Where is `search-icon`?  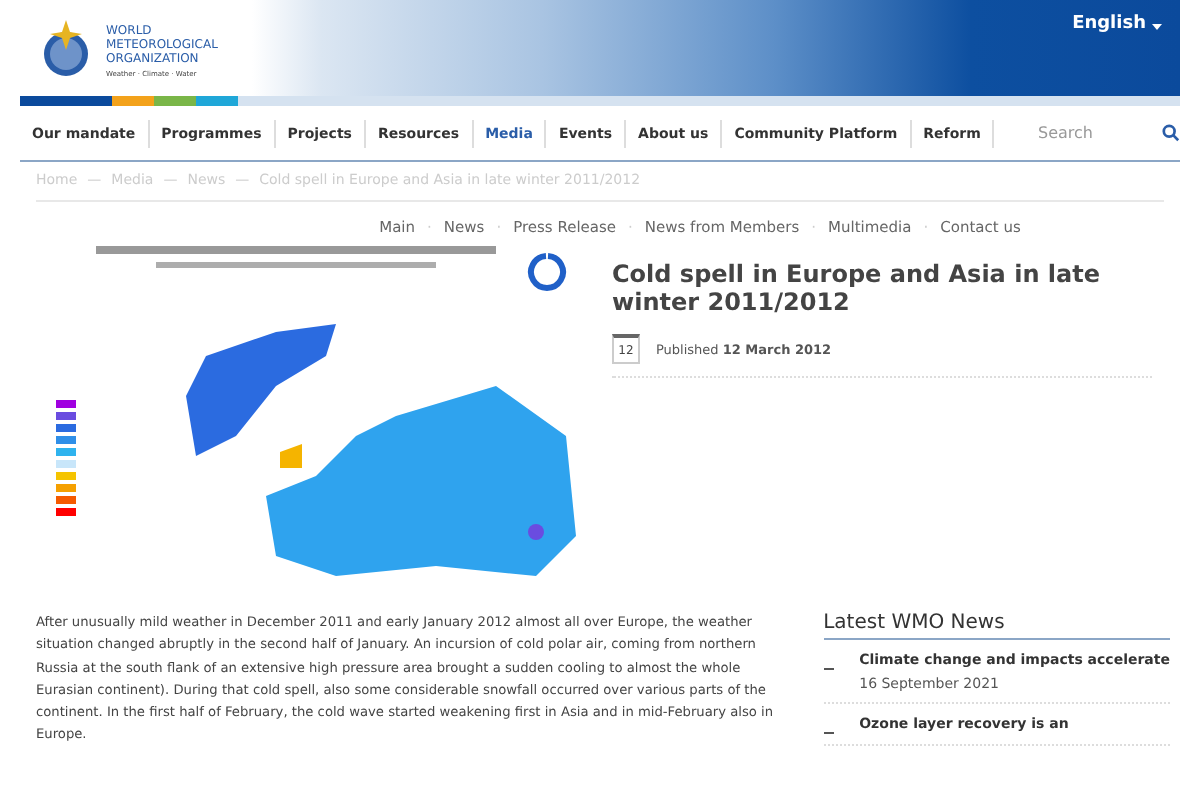
search-icon is located at coordinates (1171, 133).